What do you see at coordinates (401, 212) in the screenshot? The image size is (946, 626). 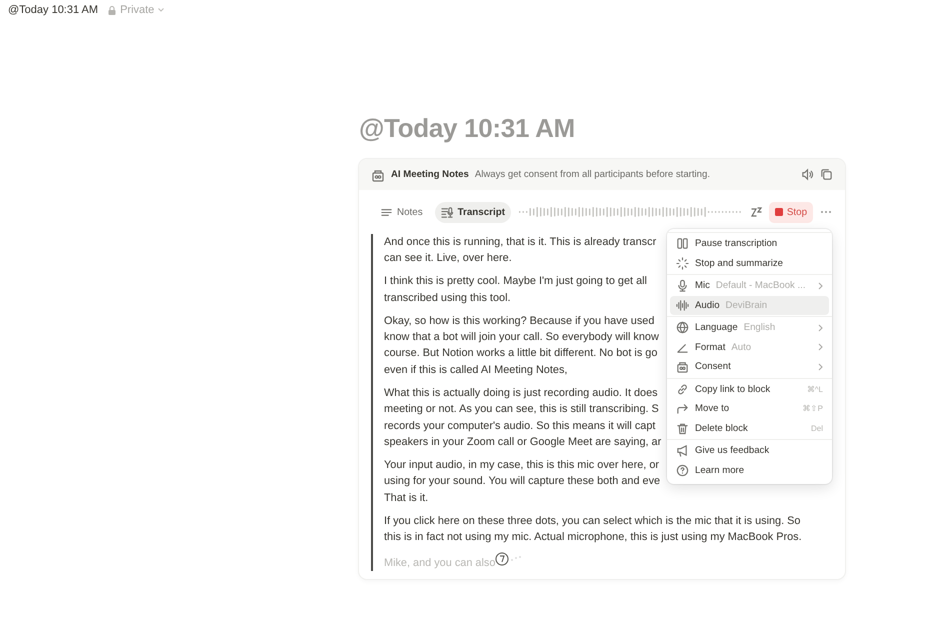 I see `tab: Notes` at bounding box center [401, 212].